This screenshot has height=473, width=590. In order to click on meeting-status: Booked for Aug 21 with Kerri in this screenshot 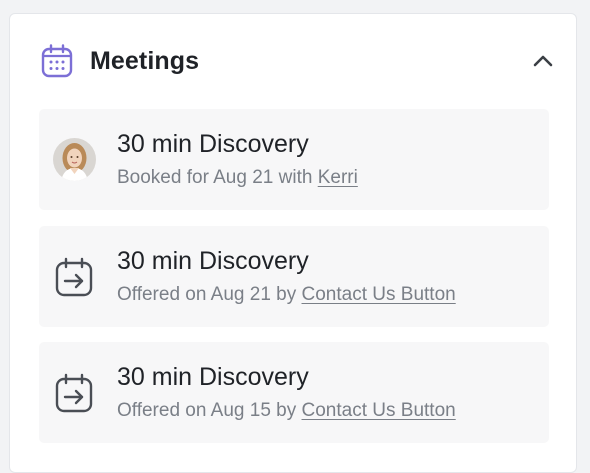, I will do `click(237, 178)`.